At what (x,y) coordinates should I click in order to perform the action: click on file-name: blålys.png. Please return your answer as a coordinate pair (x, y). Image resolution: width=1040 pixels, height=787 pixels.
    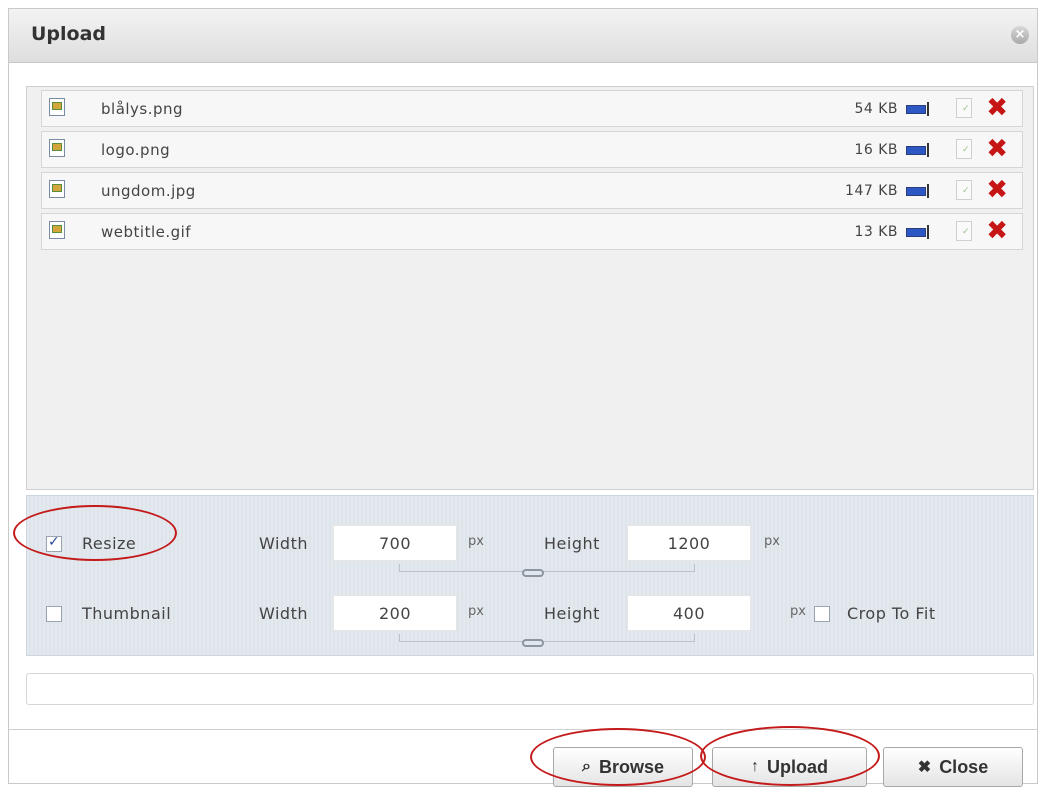
    Looking at the image, I should click on (142, 109).